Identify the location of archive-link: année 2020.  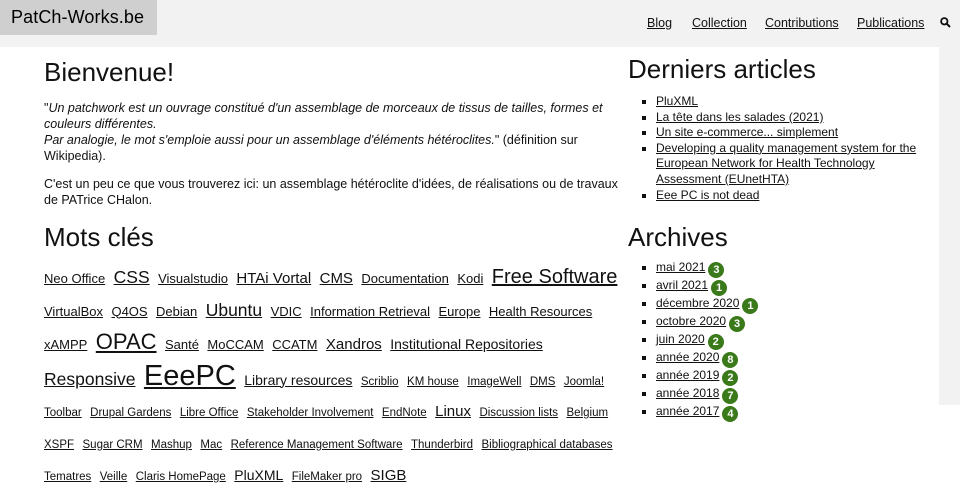
(687, 357).